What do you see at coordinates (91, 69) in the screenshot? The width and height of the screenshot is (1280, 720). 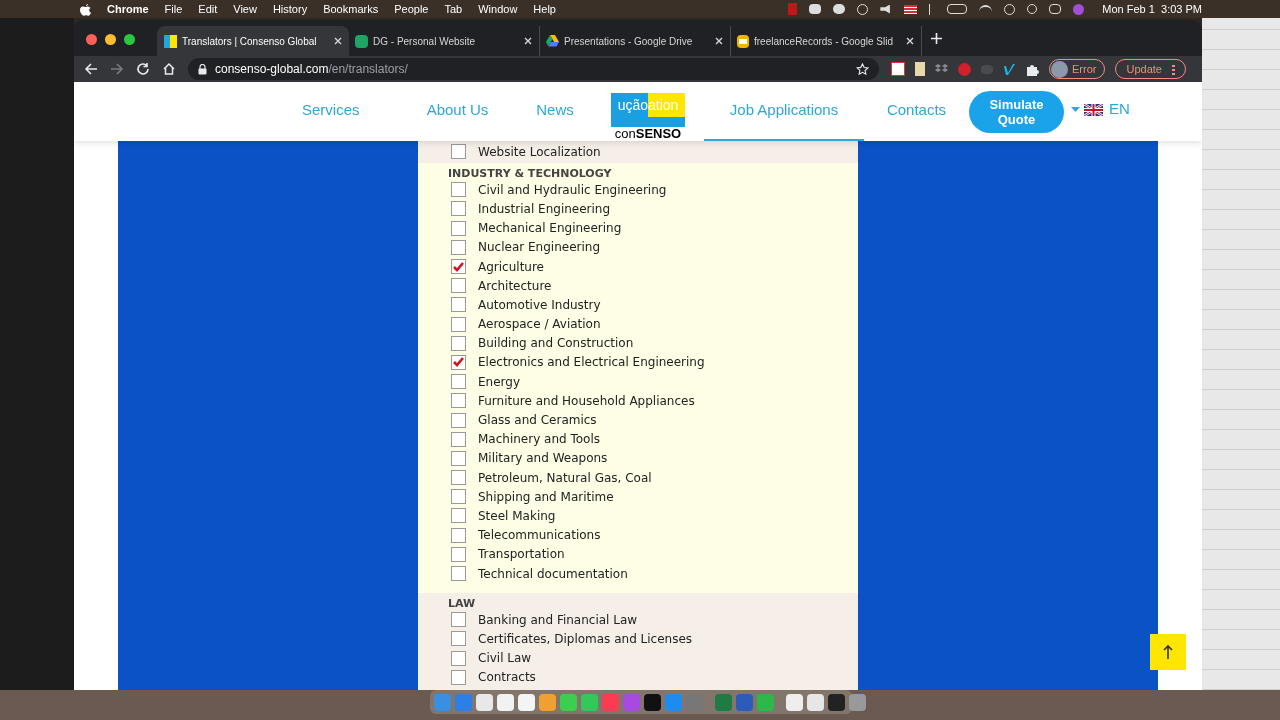 I see `back-icon` at bounding box center [91, 69].